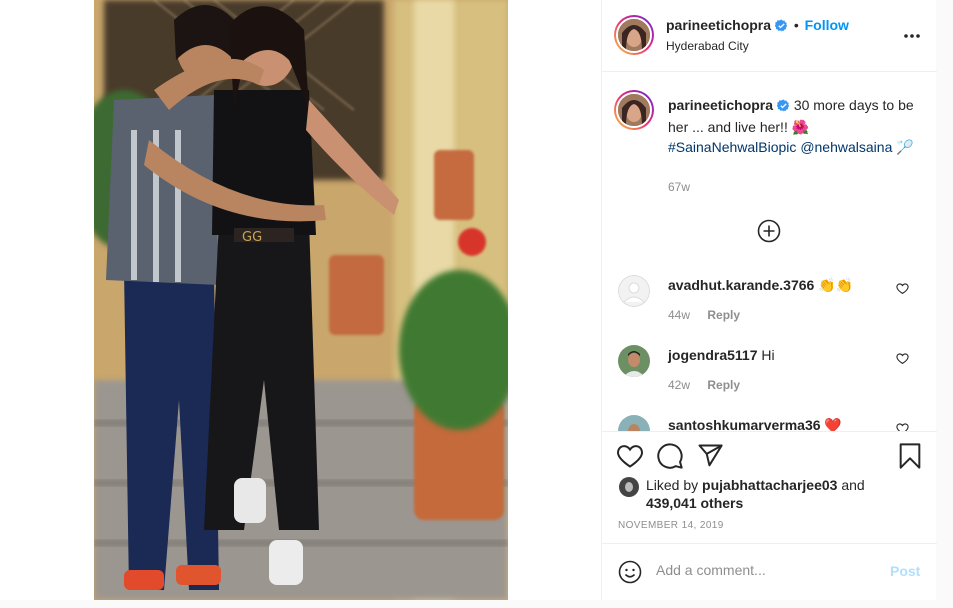  I want to click on caption-username: parineetichopra, so click(720, 105).